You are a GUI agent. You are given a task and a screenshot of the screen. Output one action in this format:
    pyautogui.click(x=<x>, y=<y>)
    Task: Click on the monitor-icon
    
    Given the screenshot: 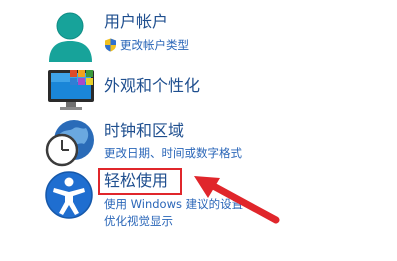 What is the action you would take?
    pyautogui.click(x=72, y=90)
    